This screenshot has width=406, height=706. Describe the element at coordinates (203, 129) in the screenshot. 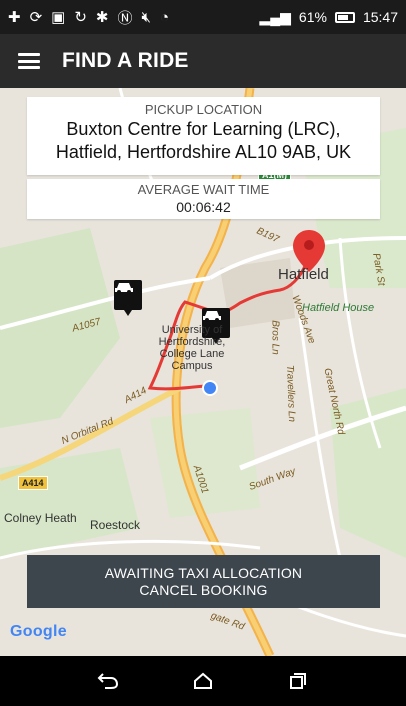

I see `pickup-address-line1: Buxton Centre for Learning (LRC),` at that location.